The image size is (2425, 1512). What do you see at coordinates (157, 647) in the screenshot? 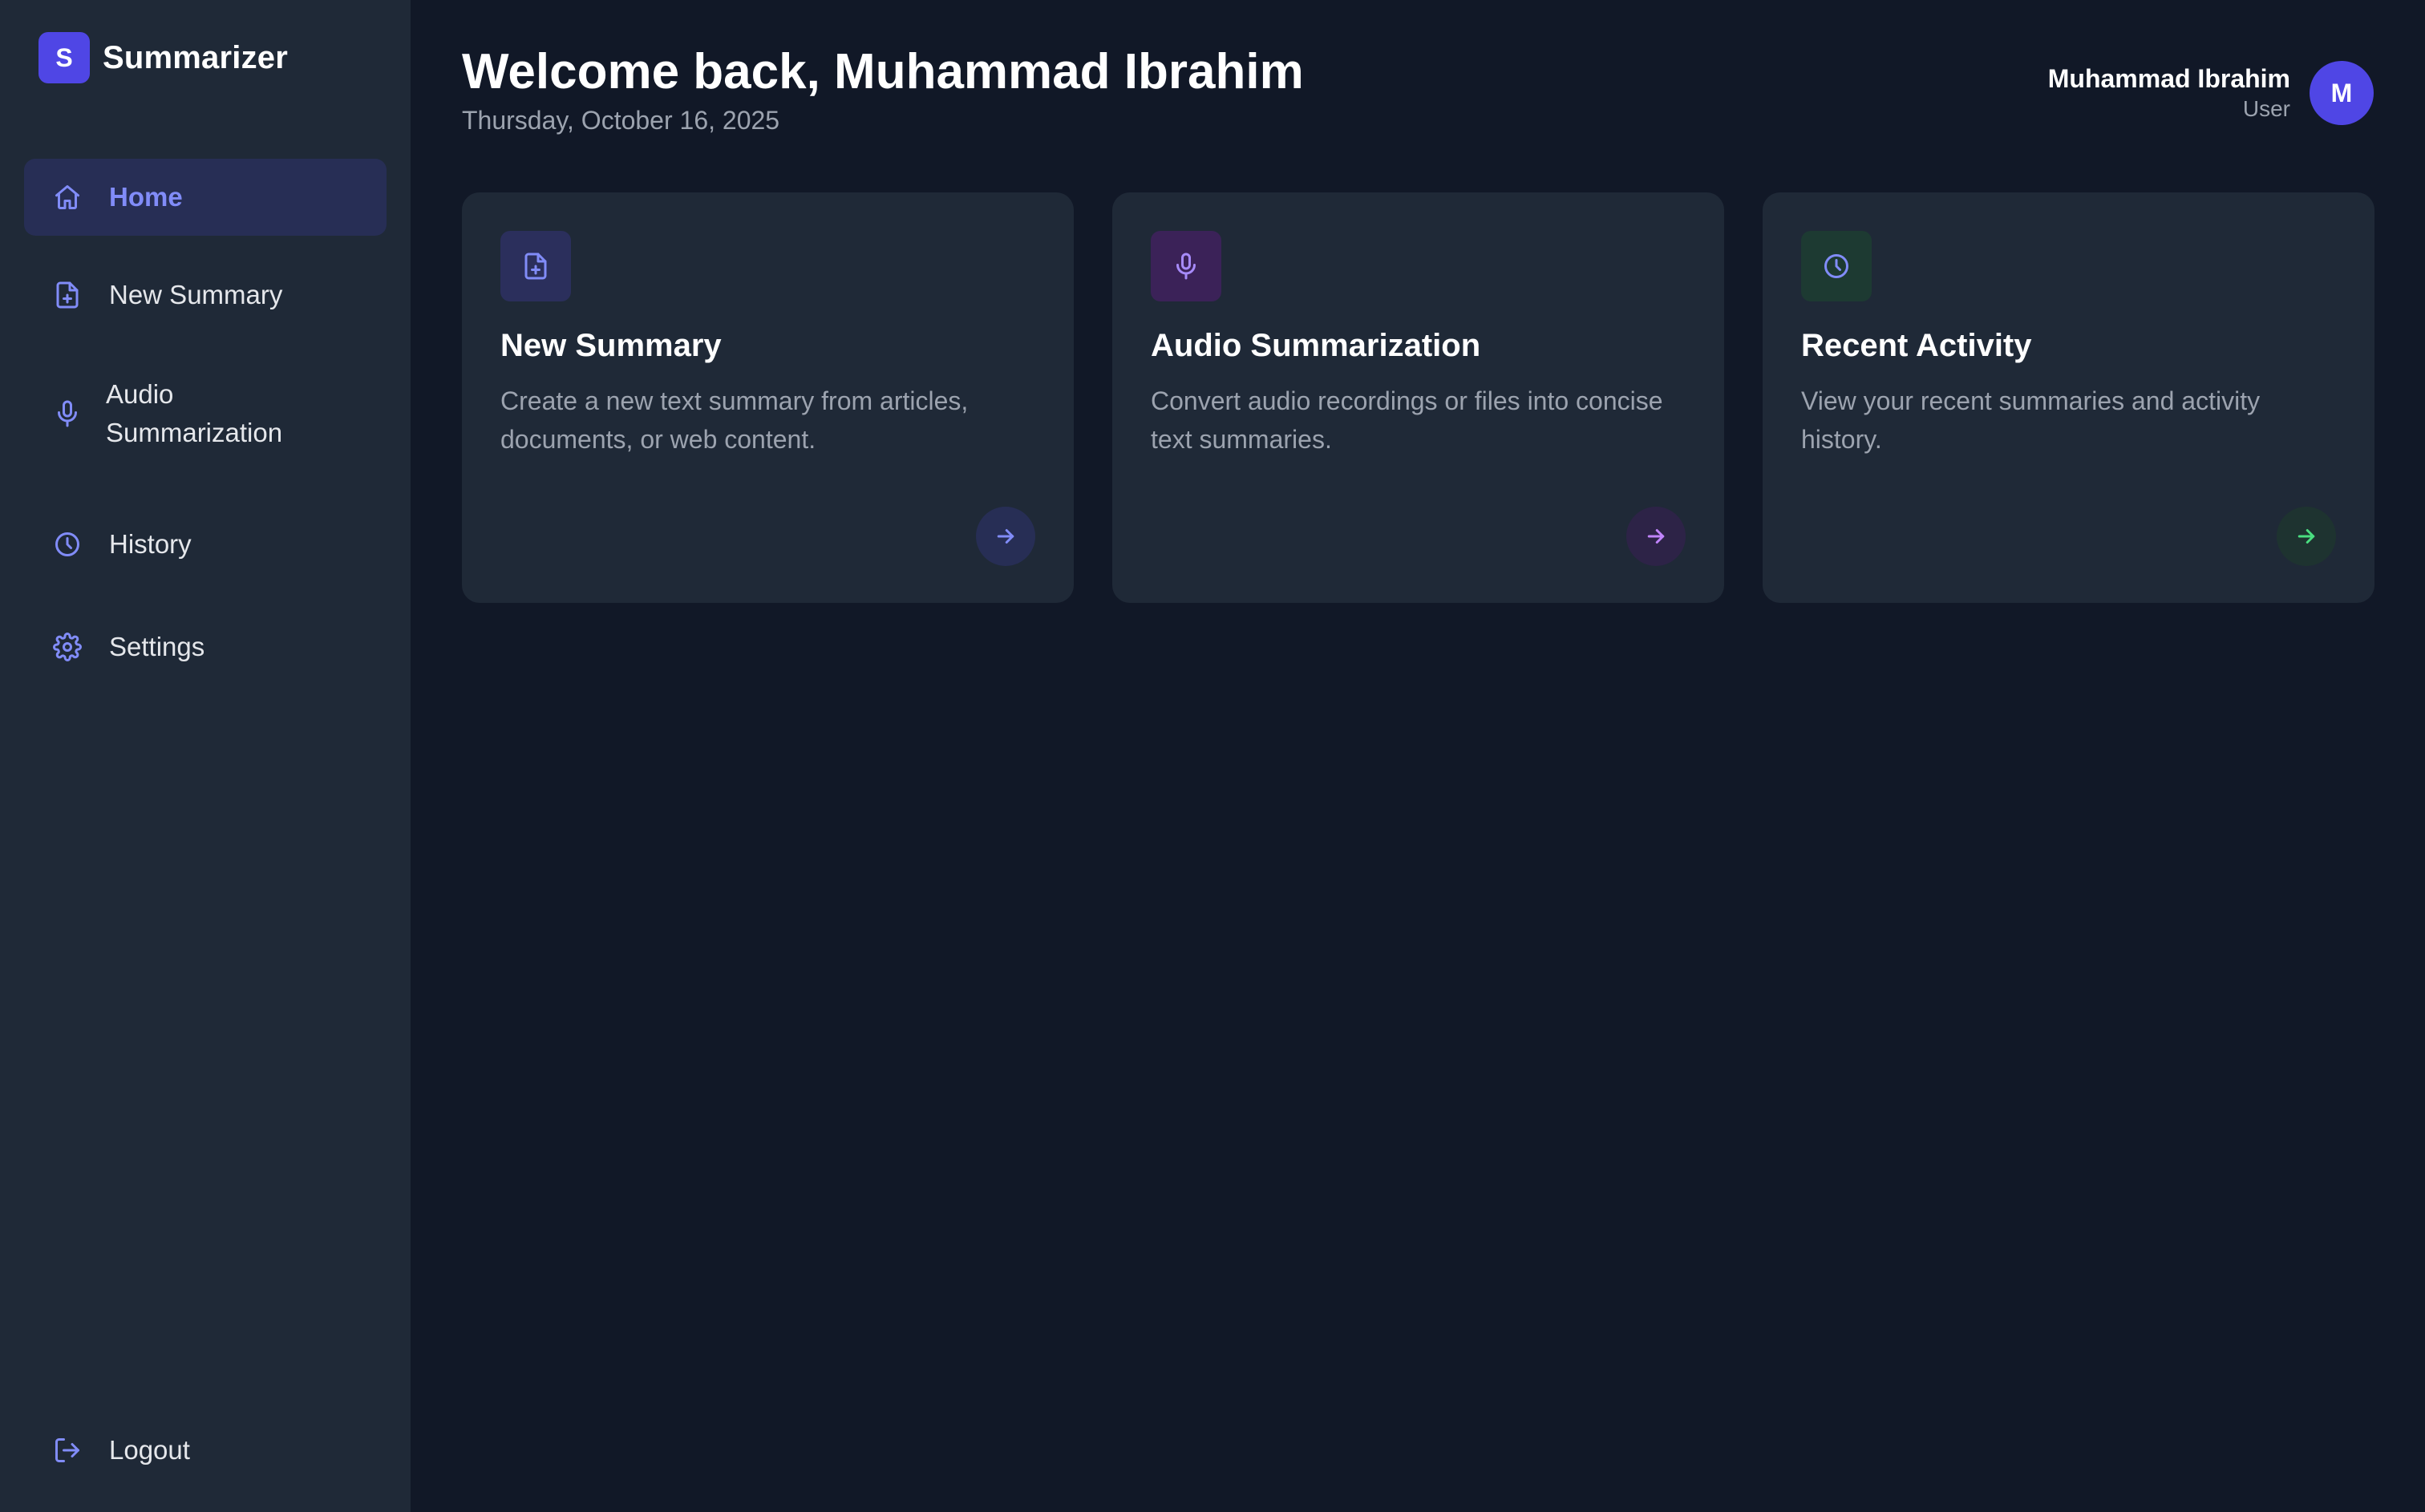
I see `sidebar-item-label: Settings` at bounding box center [157, 647].